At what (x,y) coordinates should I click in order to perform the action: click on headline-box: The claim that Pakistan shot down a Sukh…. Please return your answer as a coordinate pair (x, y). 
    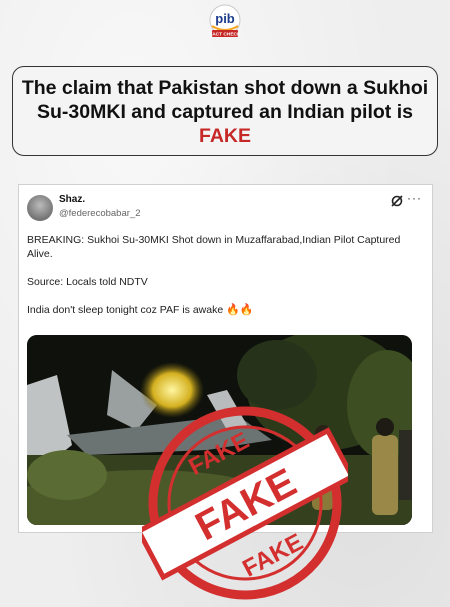
    Looking at the image, I should click on (225, 111).